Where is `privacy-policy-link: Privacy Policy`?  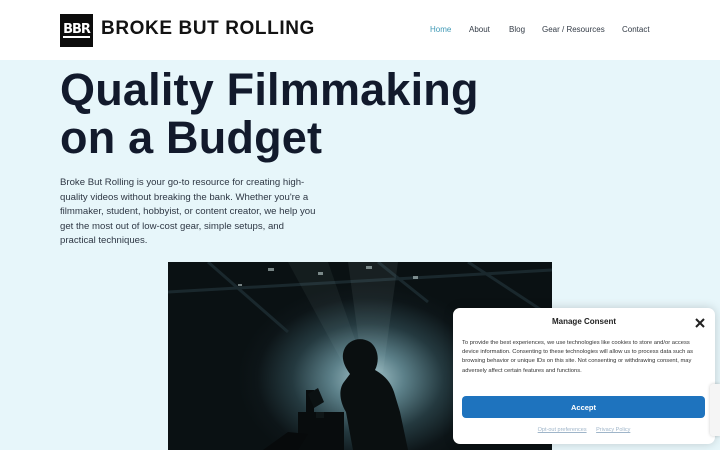 privacy-policy-link: Privacy Policy is located at coordinates (613, 430).